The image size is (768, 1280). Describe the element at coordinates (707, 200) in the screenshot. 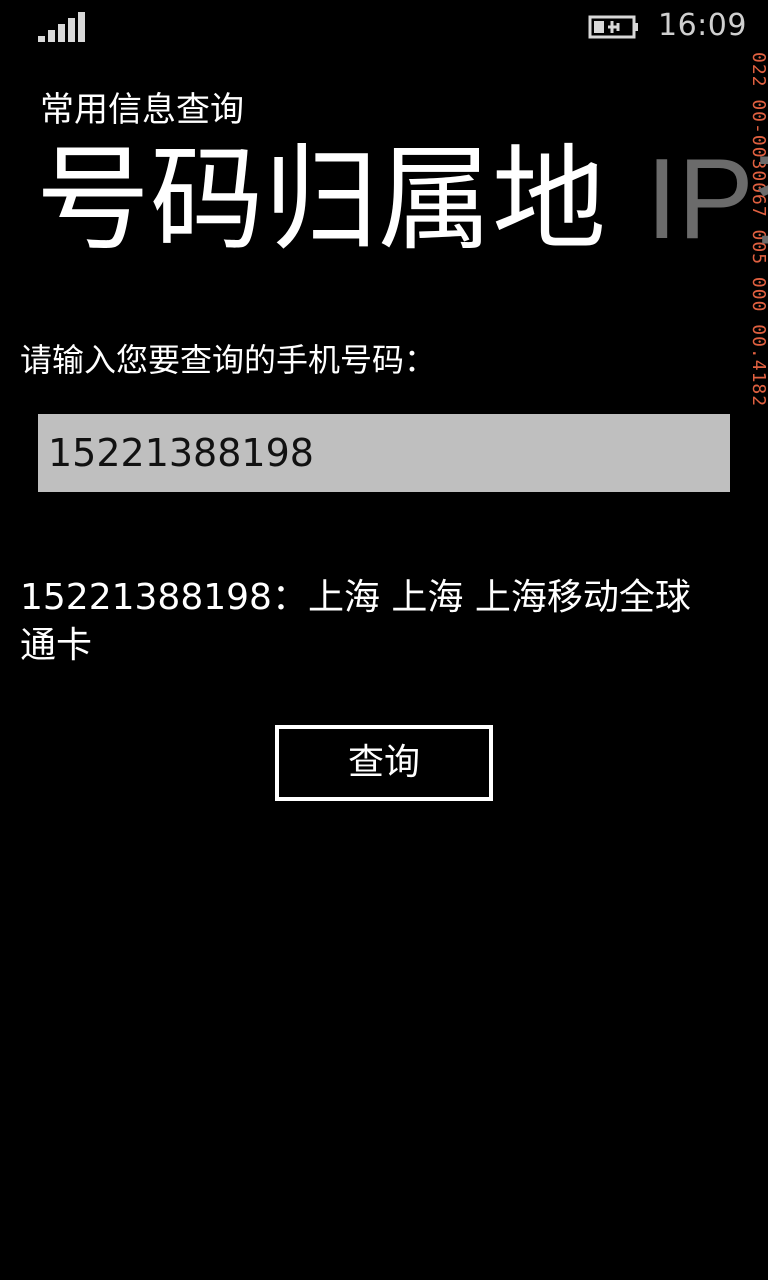

I see `pivot-tab-ip-query: IP查询` at that location.